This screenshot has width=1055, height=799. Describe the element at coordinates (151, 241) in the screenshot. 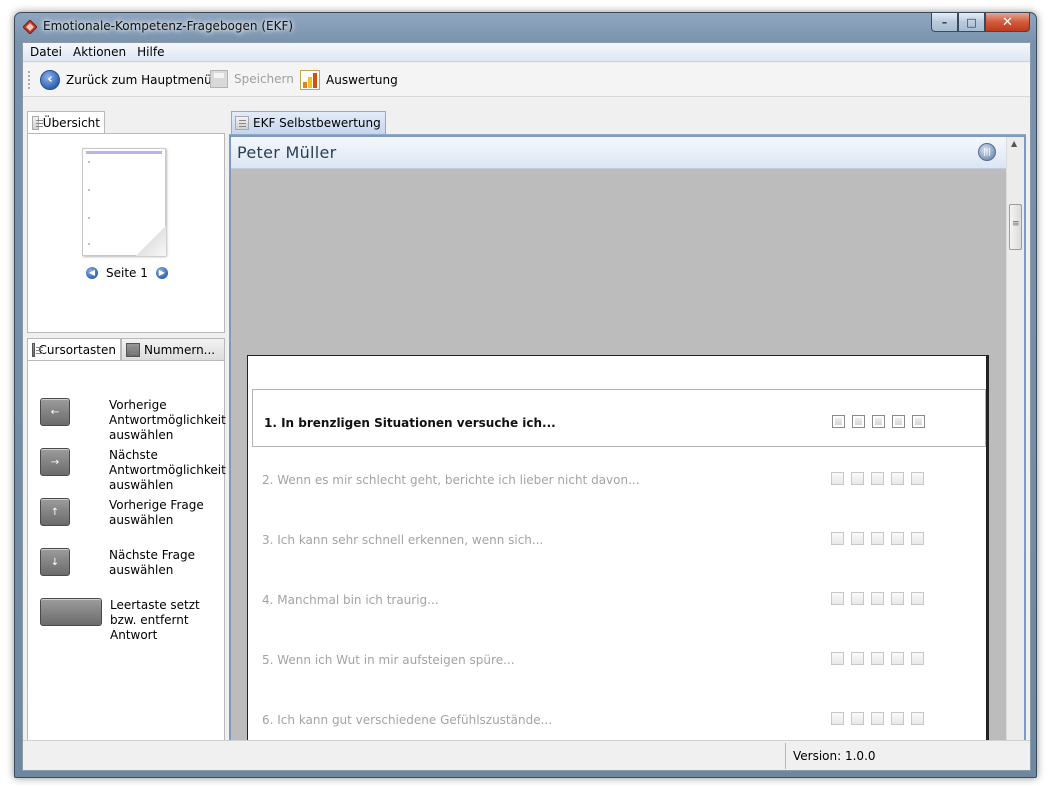

I see `page-curl` at that location.